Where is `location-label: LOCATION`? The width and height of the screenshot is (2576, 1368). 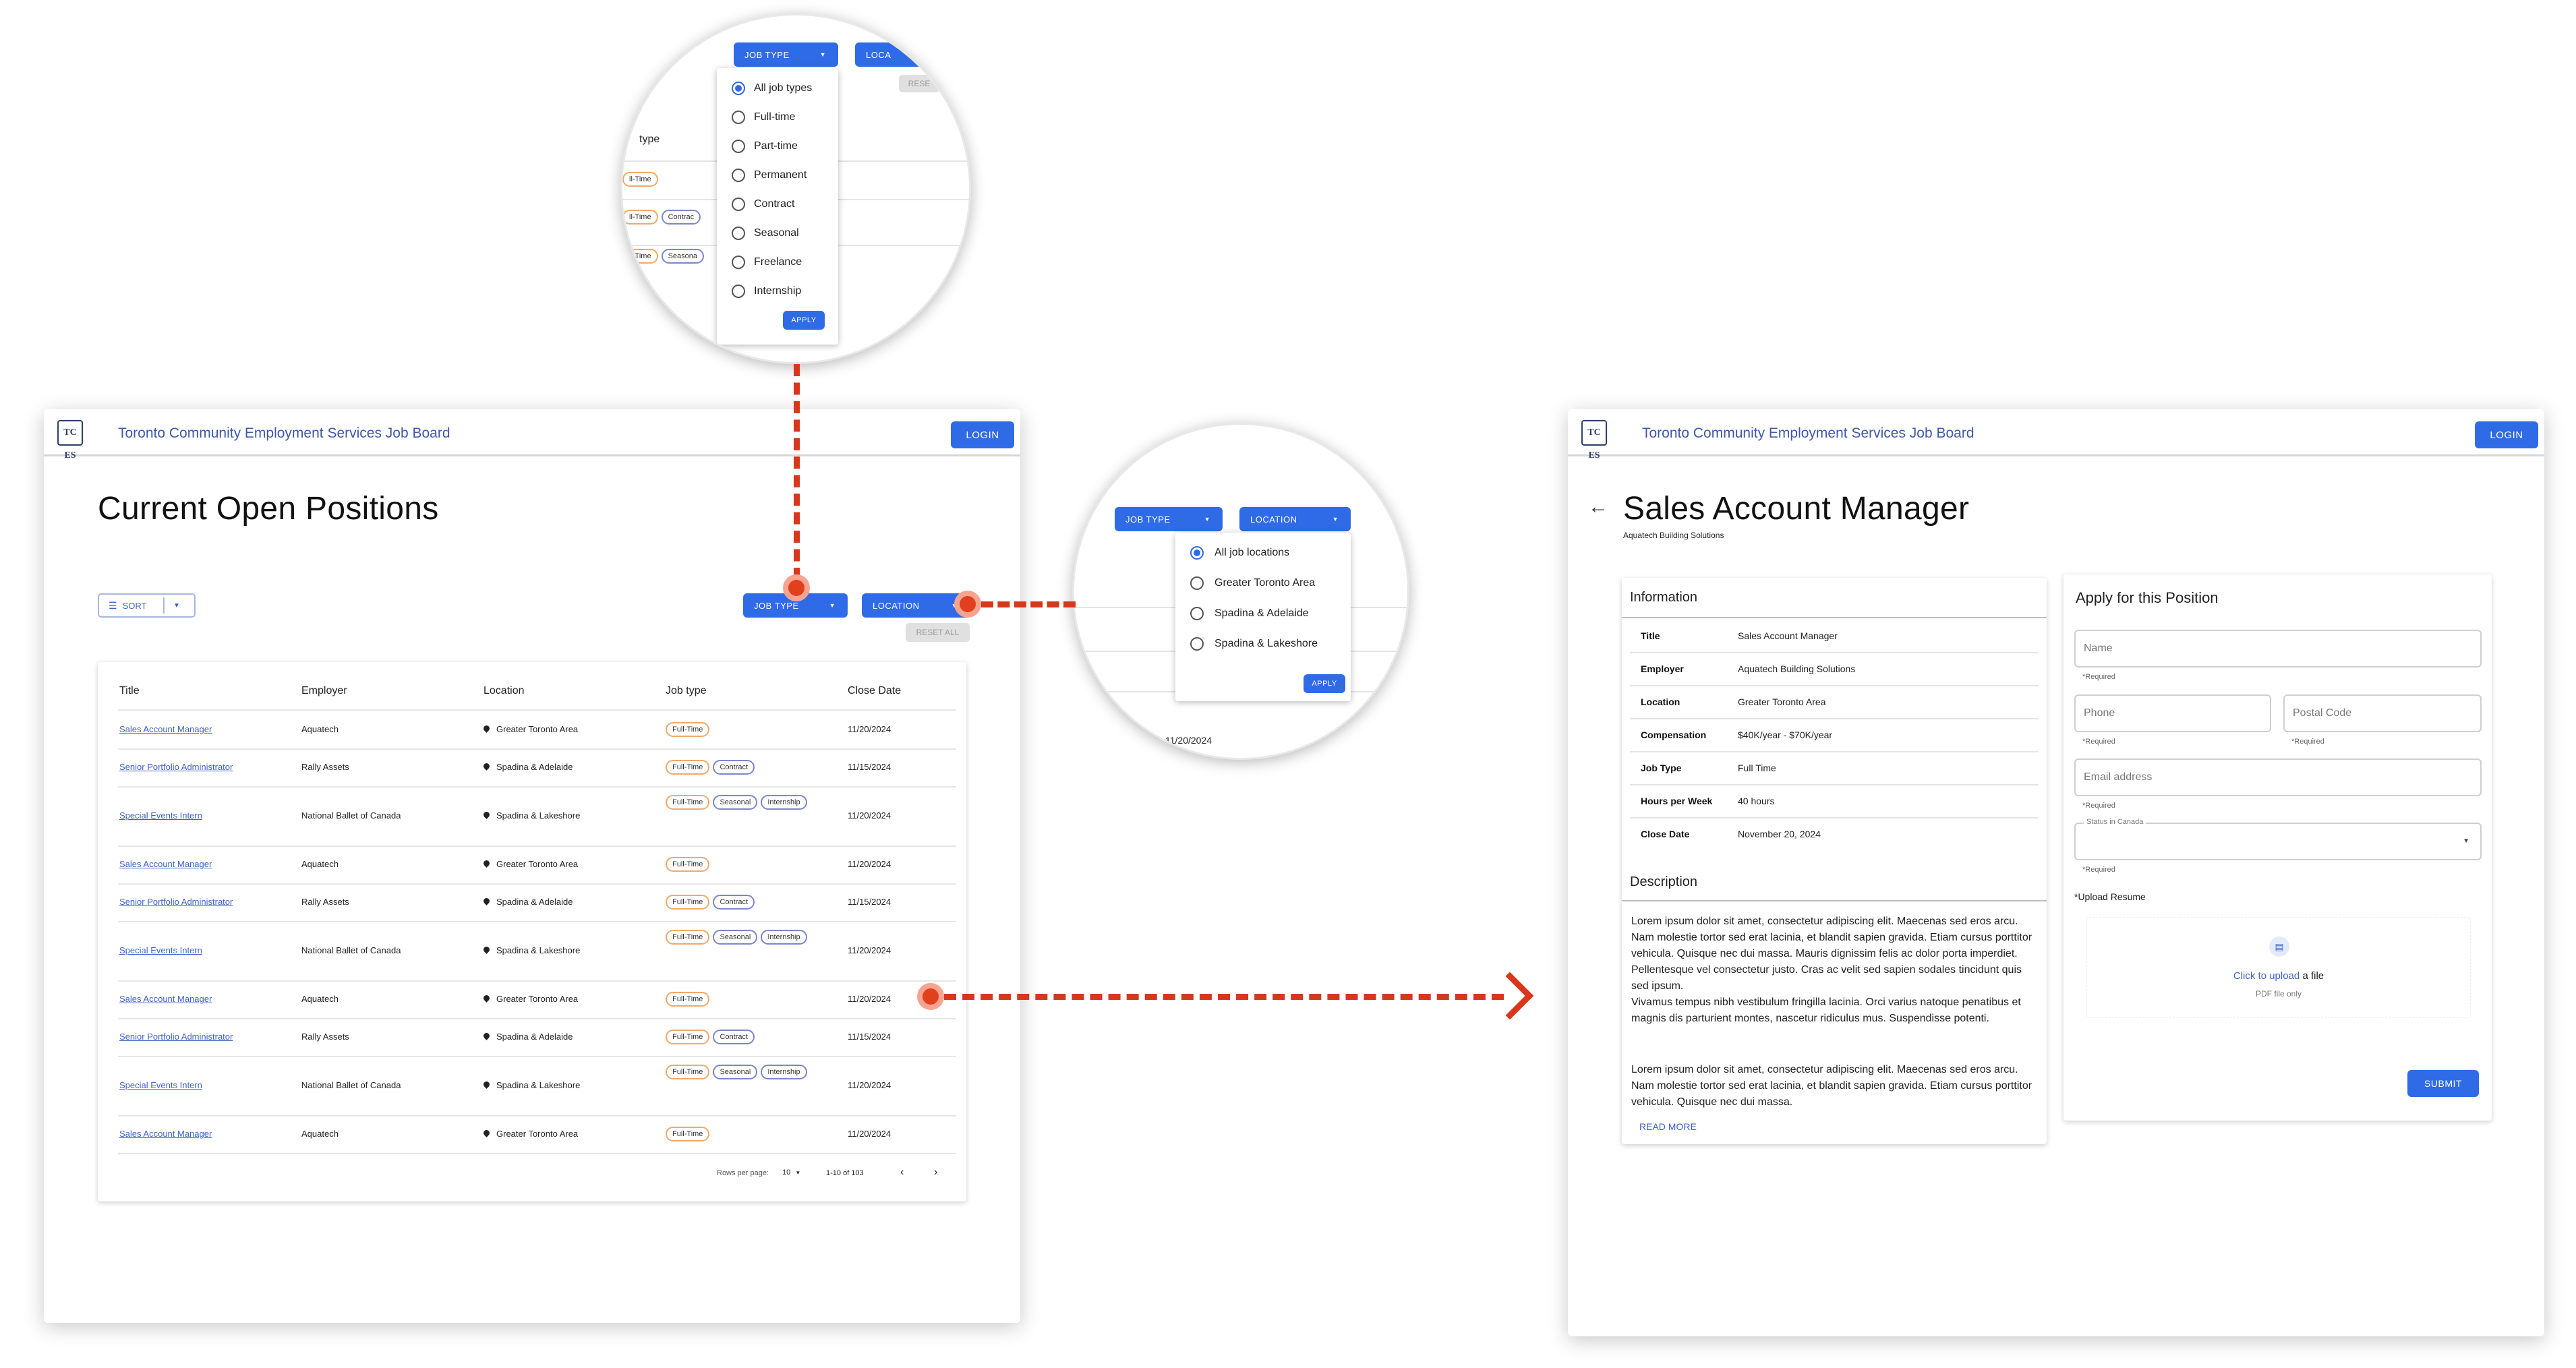
location-label: LOCATION is located at coordinates (897, 605).